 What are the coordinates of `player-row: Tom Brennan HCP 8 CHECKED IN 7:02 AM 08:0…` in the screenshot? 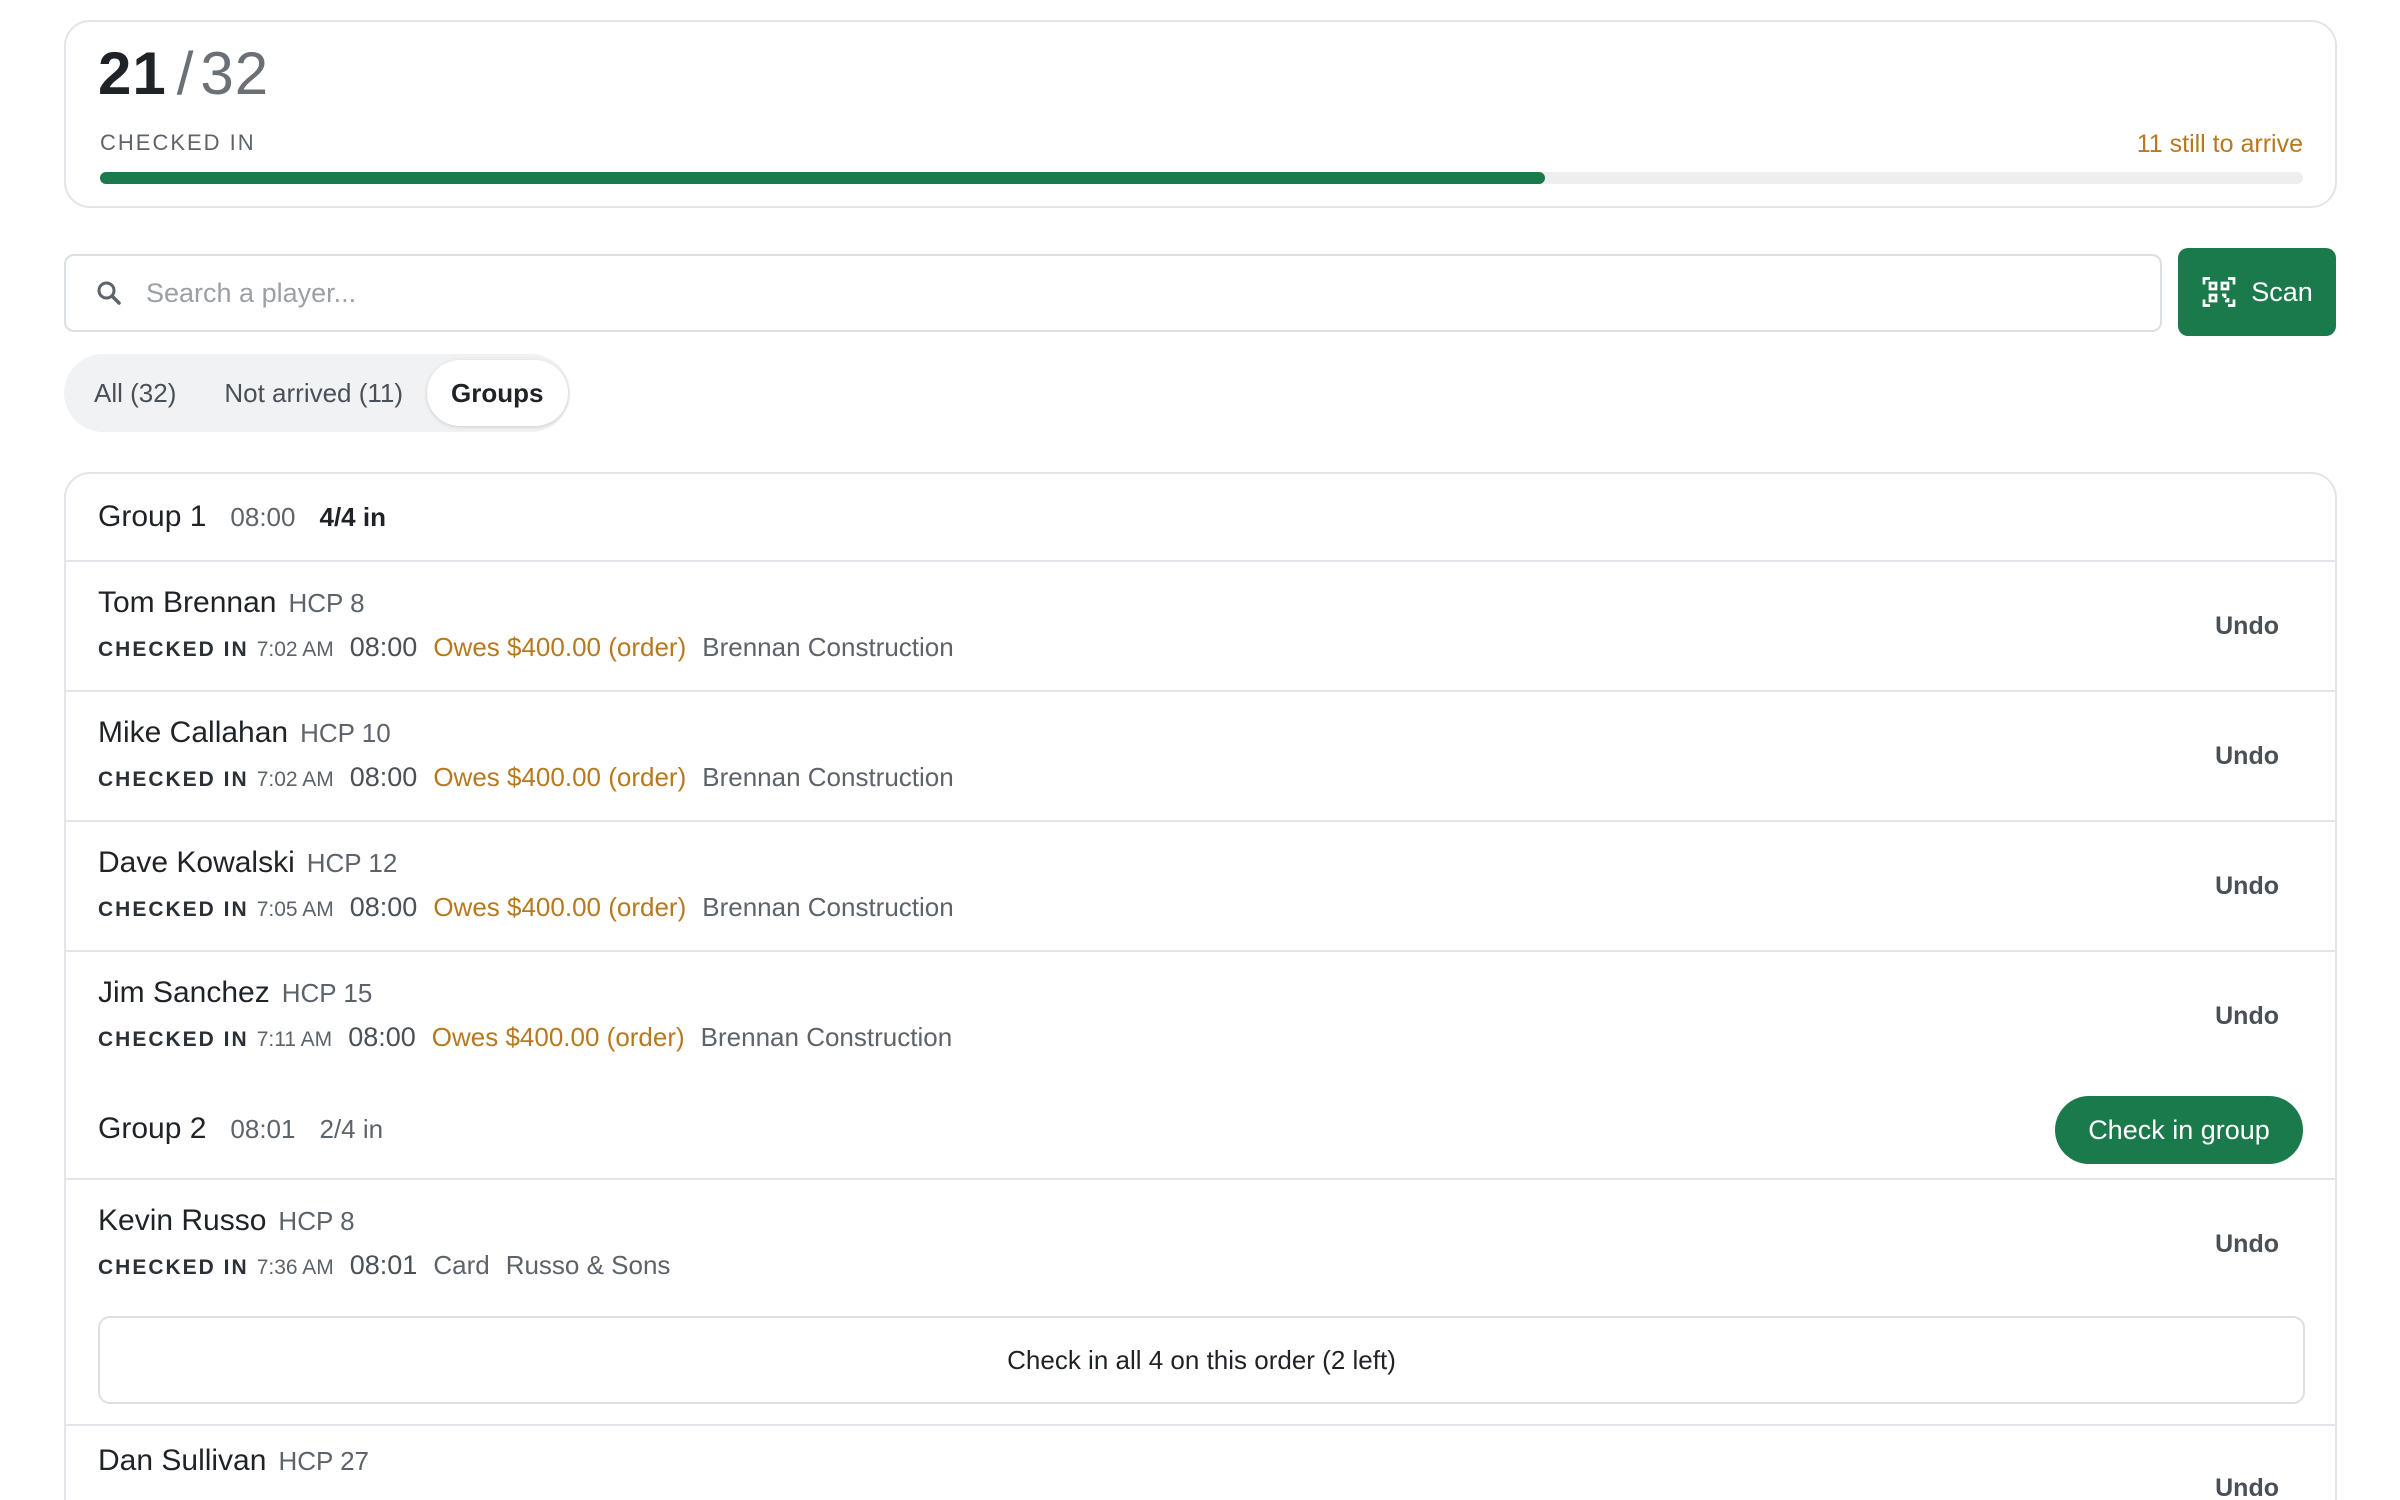 It's located at (1200, 627).